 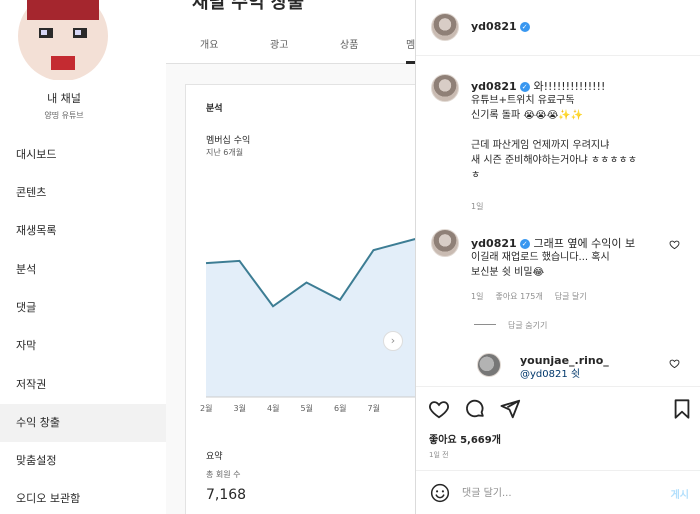 I want to click on tab-ads: 광고, so click(x=279, y=43).